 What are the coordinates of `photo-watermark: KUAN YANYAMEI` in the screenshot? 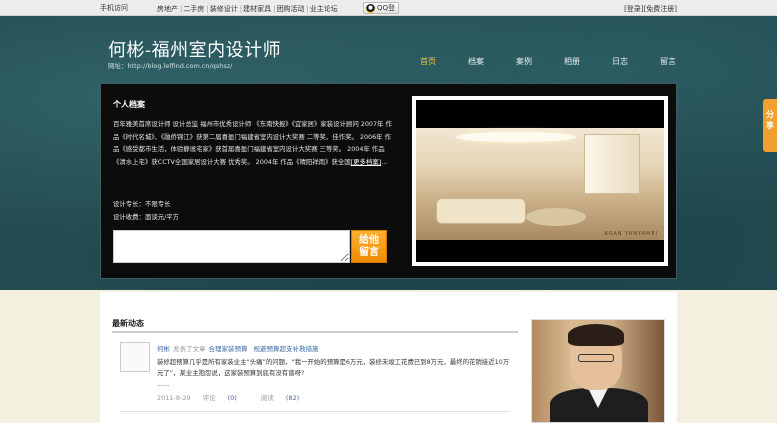 It's located at (631, 234).